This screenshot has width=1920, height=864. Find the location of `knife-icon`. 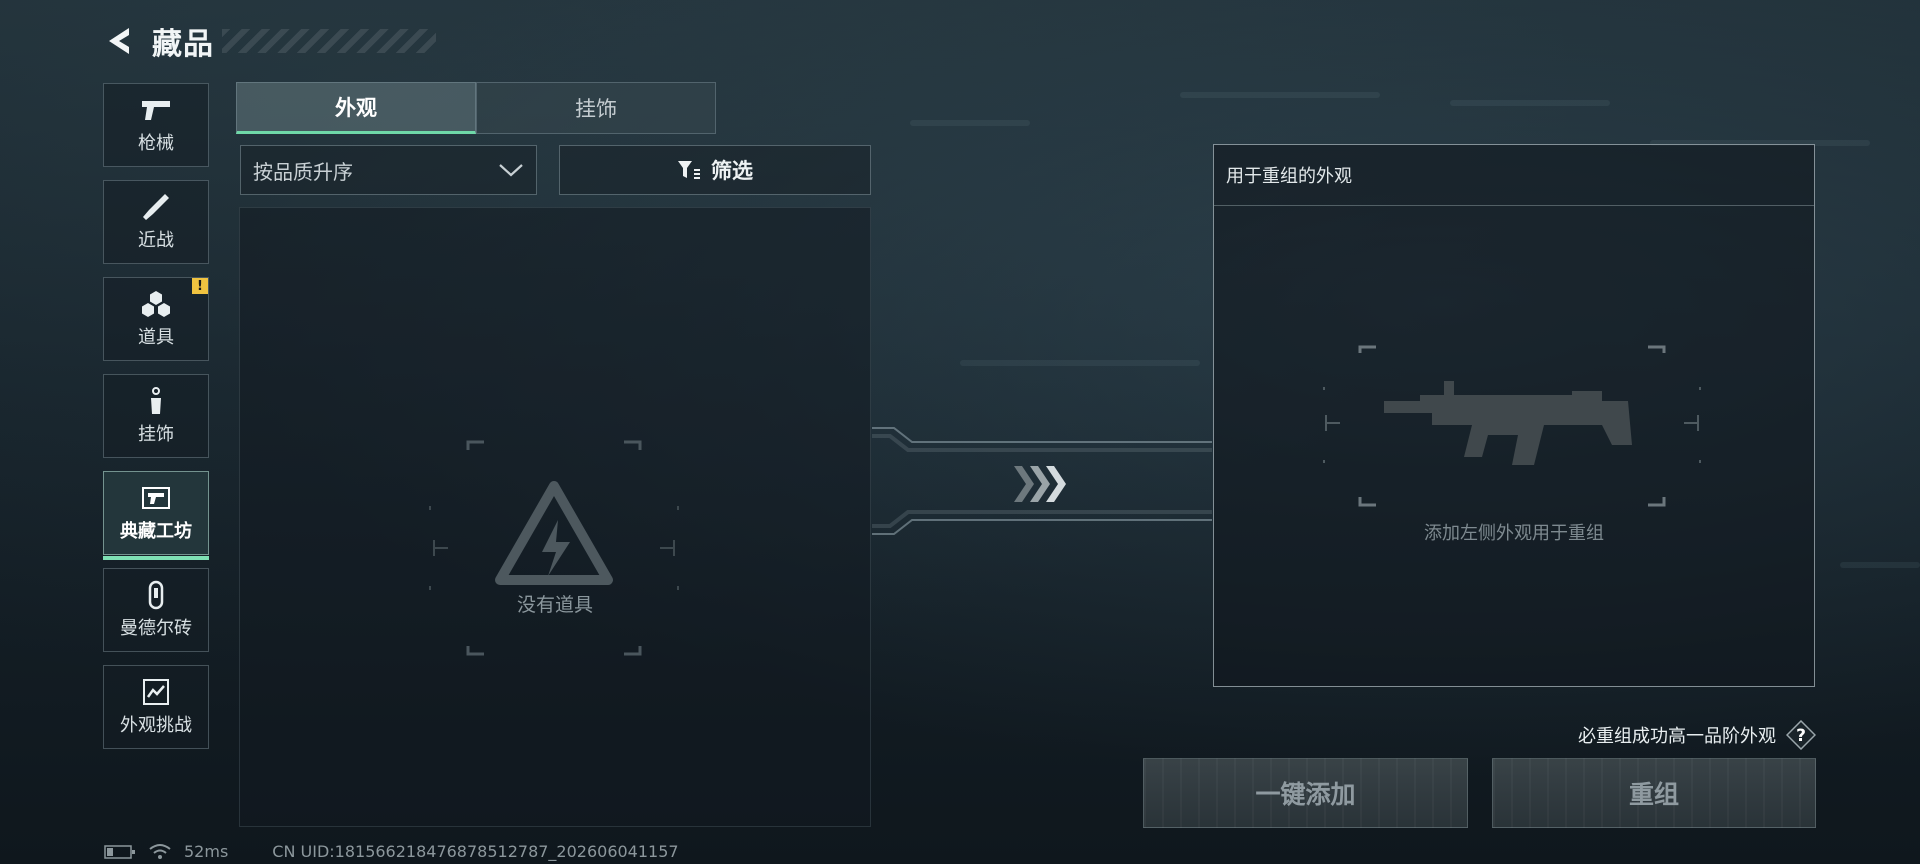

knife-icon is located at coordinates (156, 207).